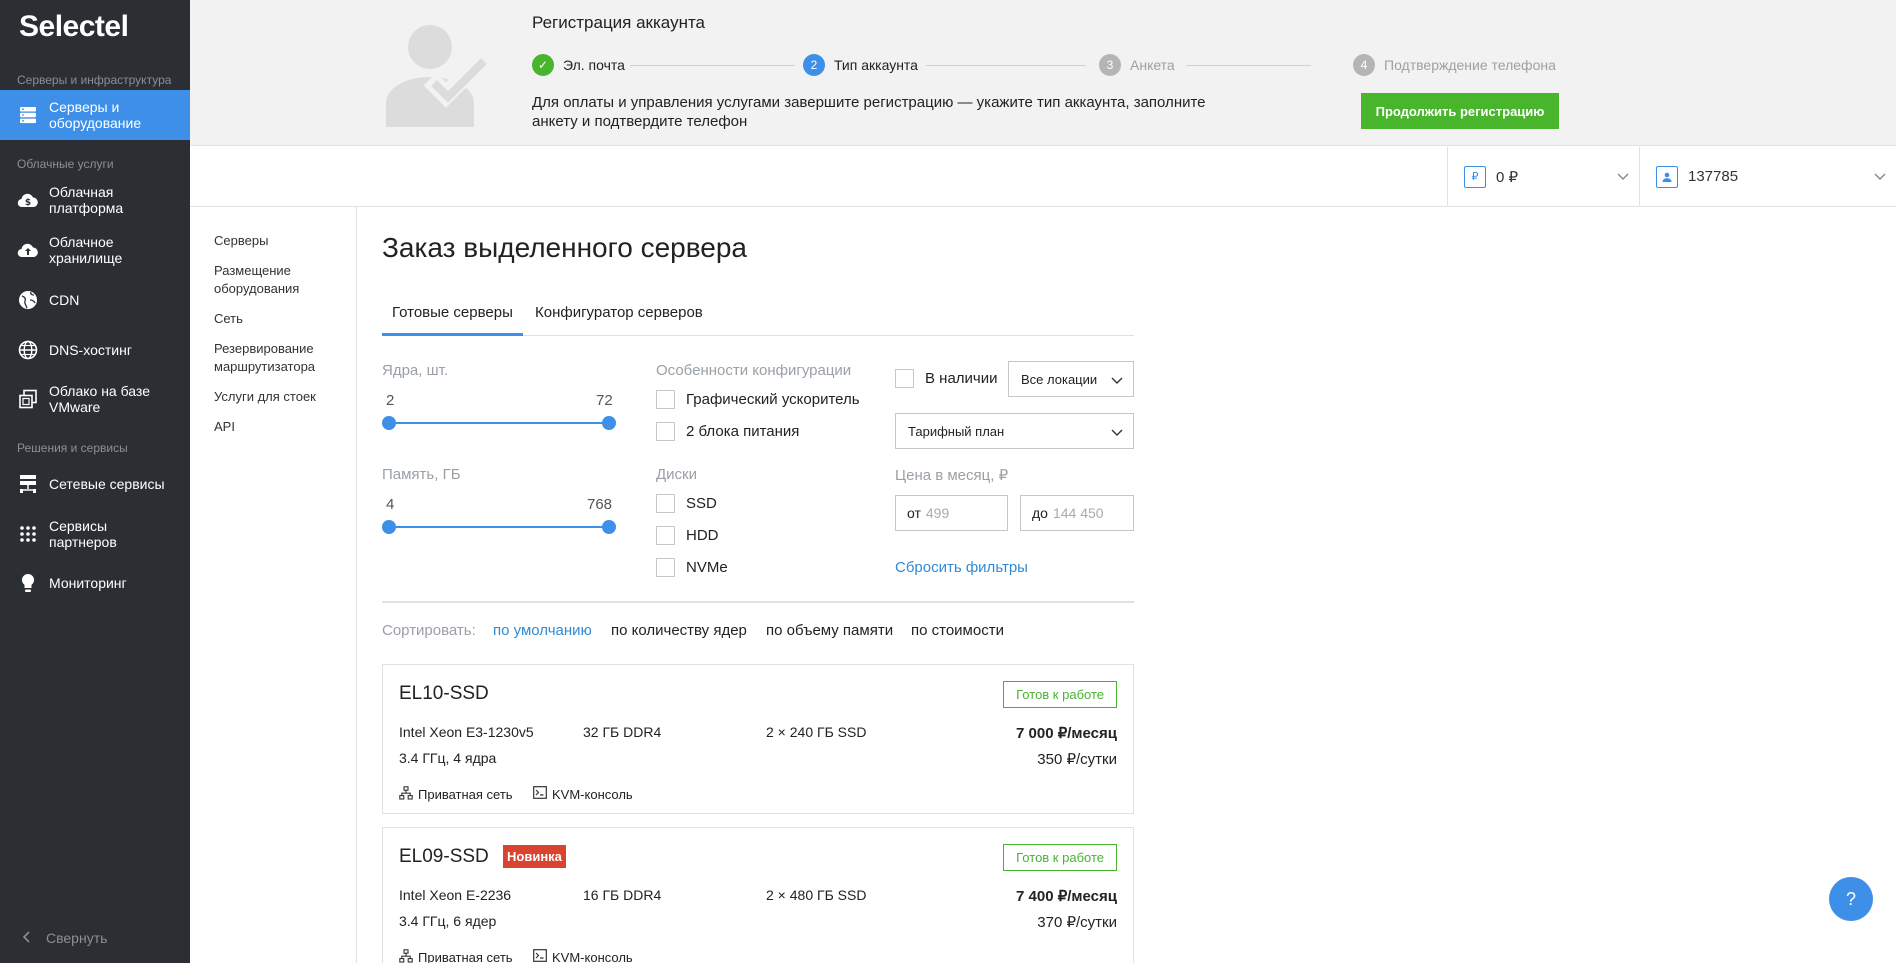 The image size is (1896, 963). What do you see at coordinates (390, 504) in the screenshot?
I see `memory-min-value: 4` at bounding box center [390, 504].